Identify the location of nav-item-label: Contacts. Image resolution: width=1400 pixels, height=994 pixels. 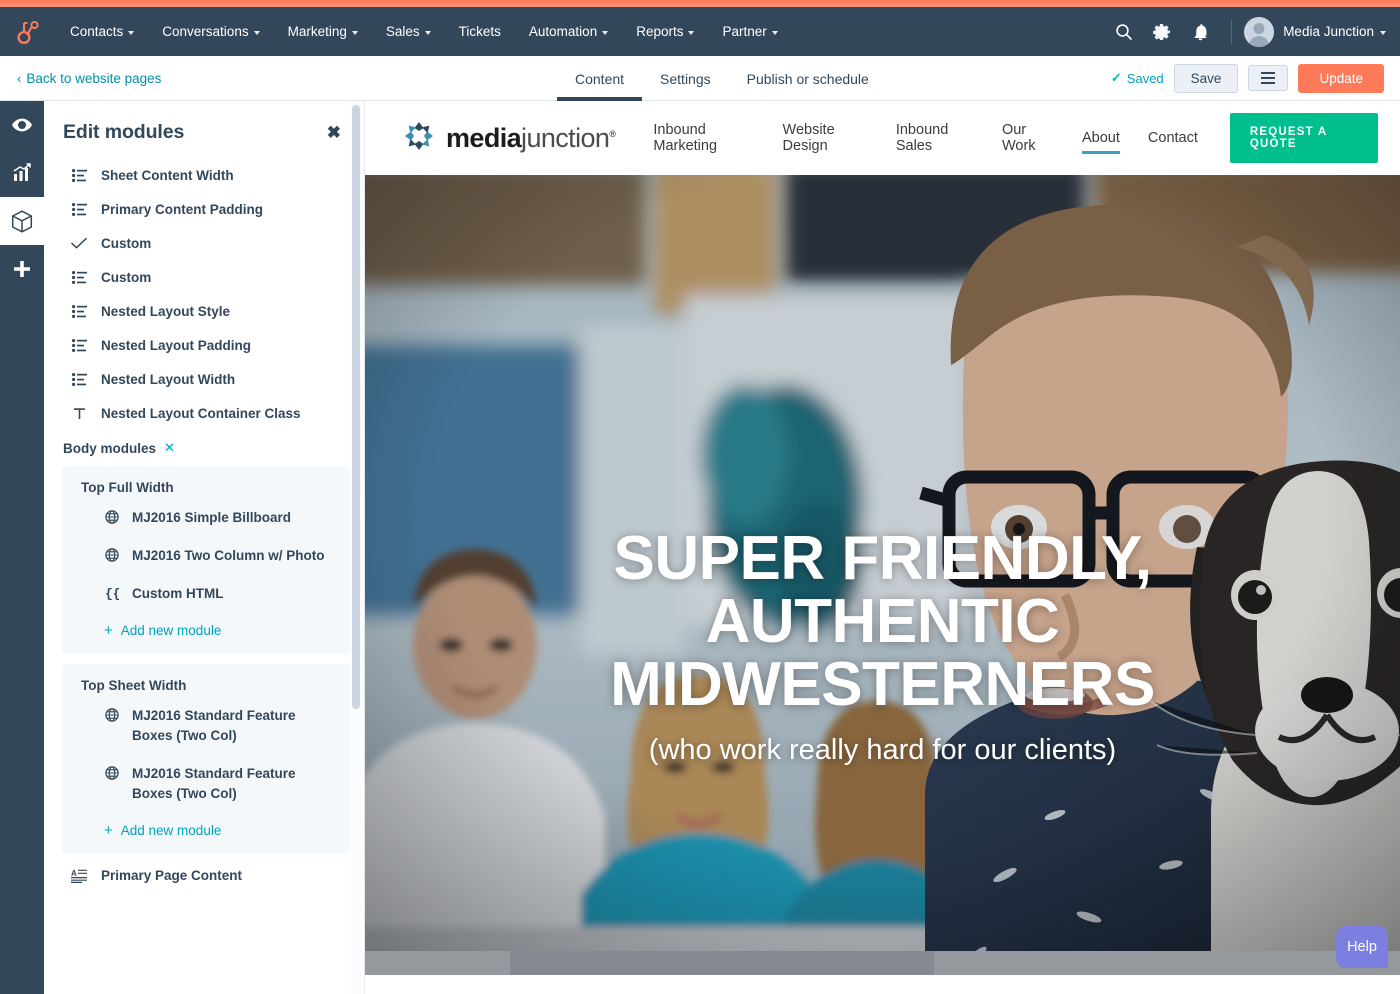
(97, 31).